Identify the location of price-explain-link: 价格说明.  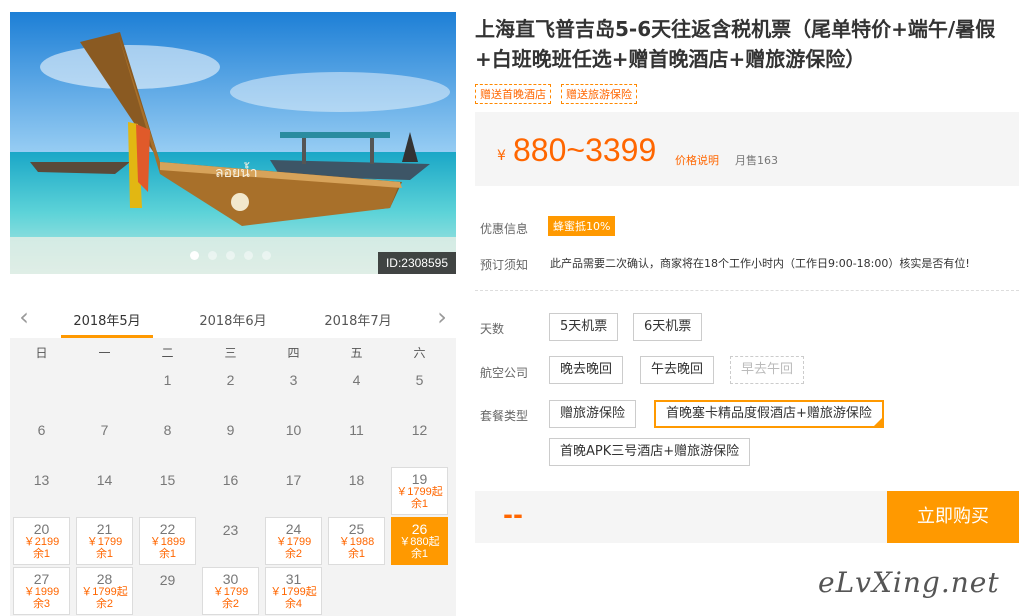
(697, 160).